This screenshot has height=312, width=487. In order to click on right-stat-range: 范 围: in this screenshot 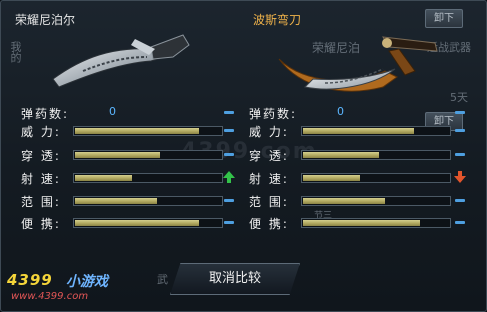, I will do `click(351, 202)`.